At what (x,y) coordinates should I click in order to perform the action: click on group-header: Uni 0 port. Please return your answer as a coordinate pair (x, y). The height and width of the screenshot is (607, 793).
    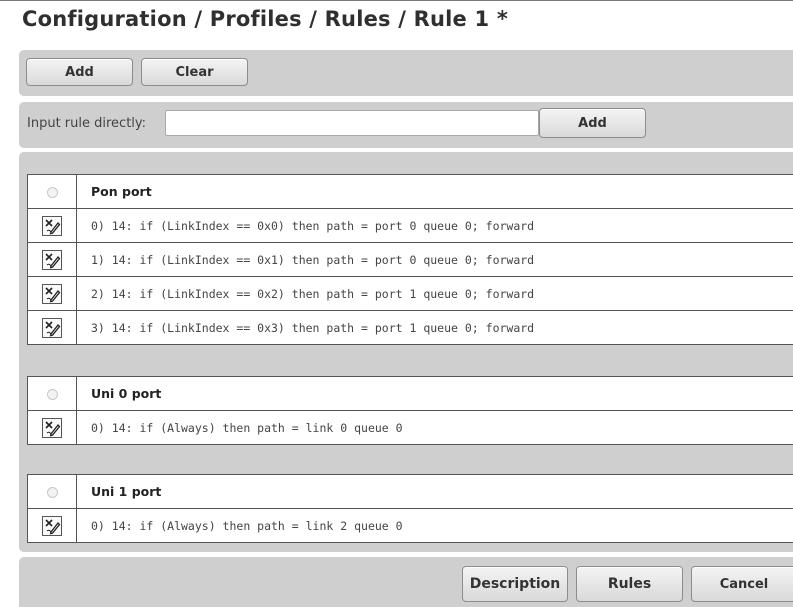
    Looking at the image, I should click on (435, 394).